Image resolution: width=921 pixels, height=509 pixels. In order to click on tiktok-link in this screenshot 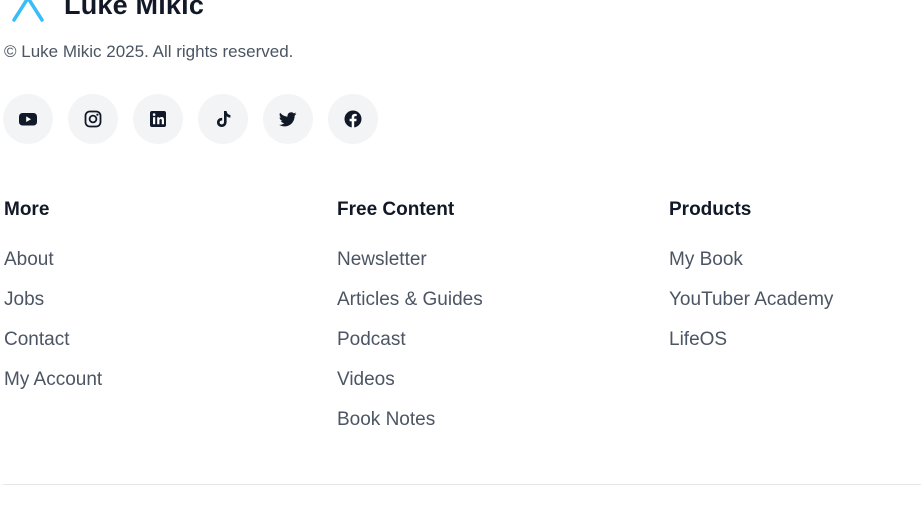, I will do `click(223, 119)`.